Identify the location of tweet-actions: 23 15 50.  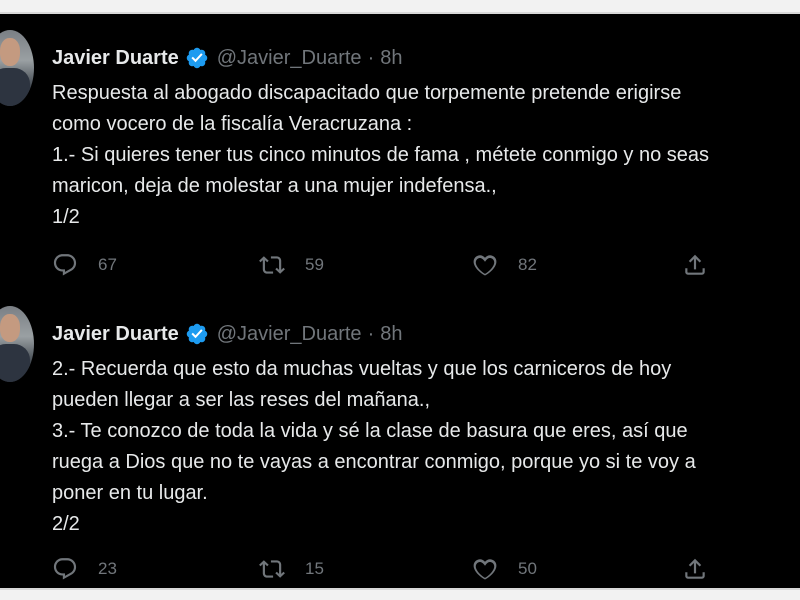
(402, 570).